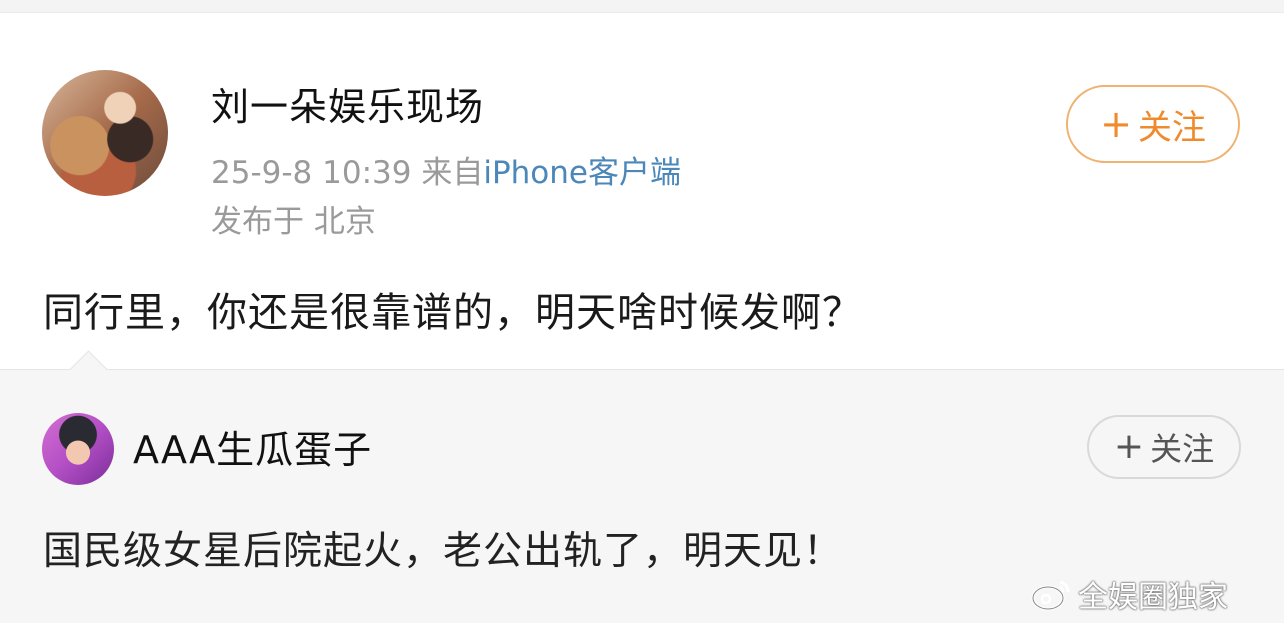  I want to click on watermark: 全娱圈独家, so click(1129, 594).